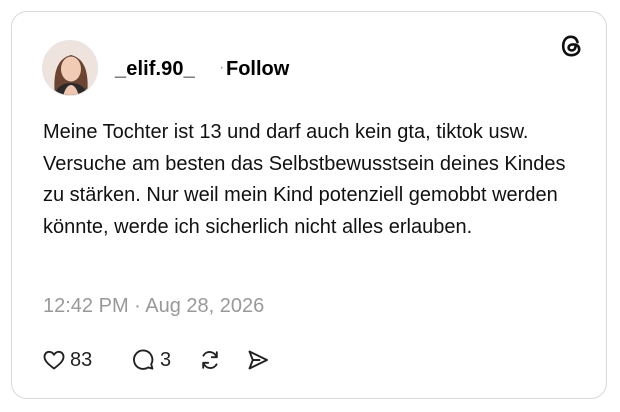 The width and height of the screenshot is (620, 412). I want to click on send-icon, so click(258, 360).